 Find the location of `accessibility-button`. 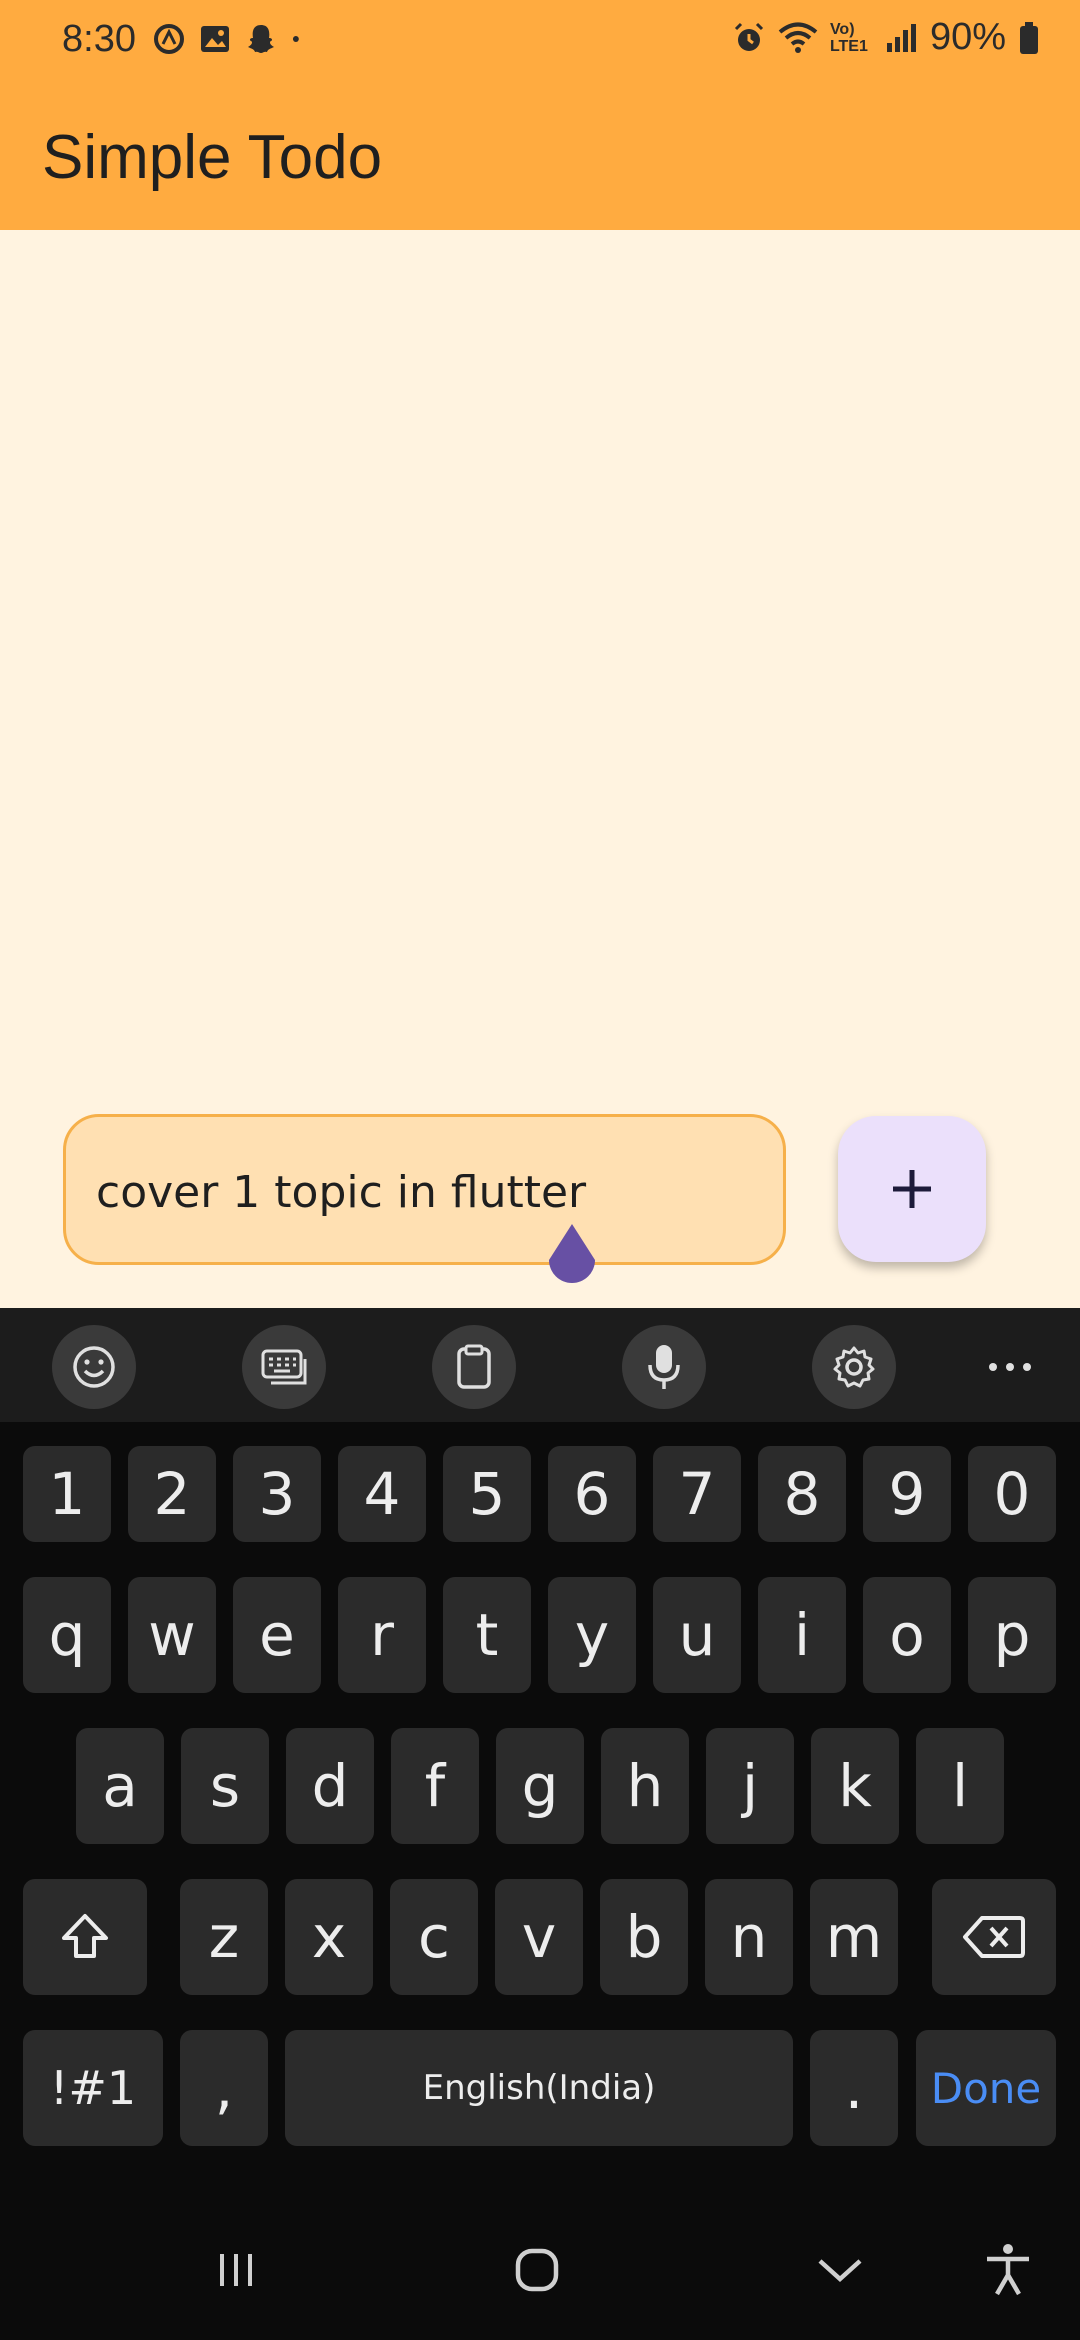

accessibility-button is located at coordinates (1008, 2270).